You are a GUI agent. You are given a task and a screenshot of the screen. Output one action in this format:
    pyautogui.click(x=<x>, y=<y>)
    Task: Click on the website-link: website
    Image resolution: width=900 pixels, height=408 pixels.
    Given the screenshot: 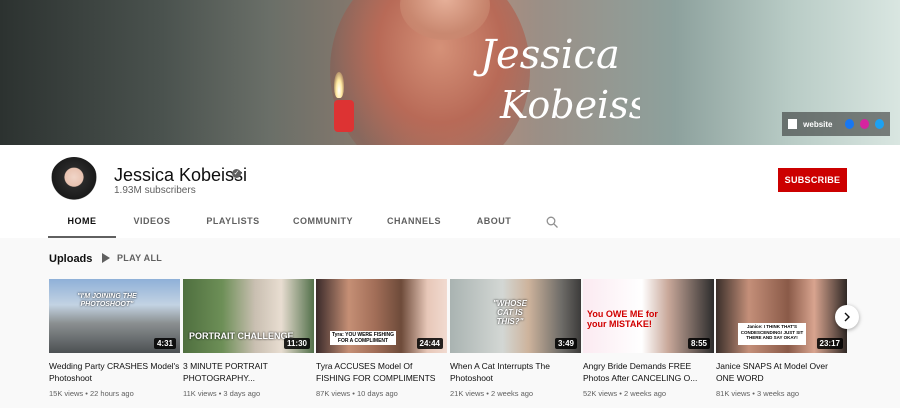 What is the action you would take?
    pyautogui.click(x=817, y=124)
    